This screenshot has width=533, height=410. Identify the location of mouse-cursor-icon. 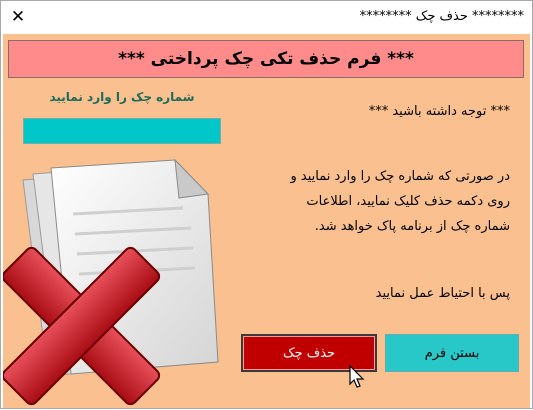
(357, 376).